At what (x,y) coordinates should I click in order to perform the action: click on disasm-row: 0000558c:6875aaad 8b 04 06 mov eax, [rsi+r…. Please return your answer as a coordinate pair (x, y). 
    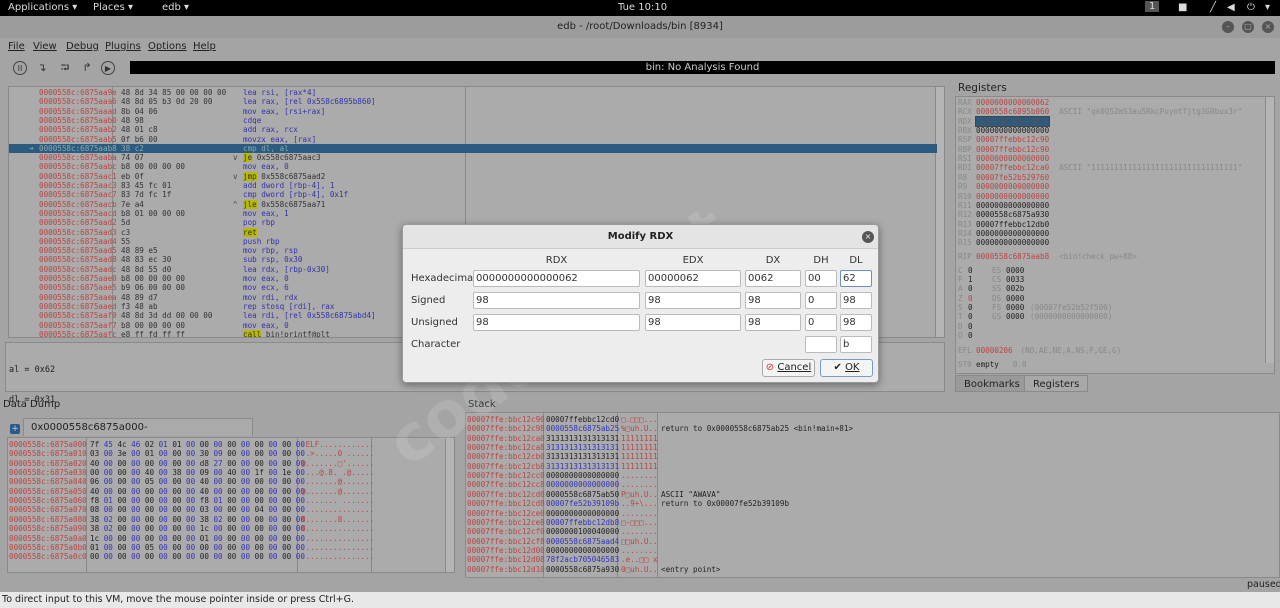
    Looking at the image, I should click on (473, 111).